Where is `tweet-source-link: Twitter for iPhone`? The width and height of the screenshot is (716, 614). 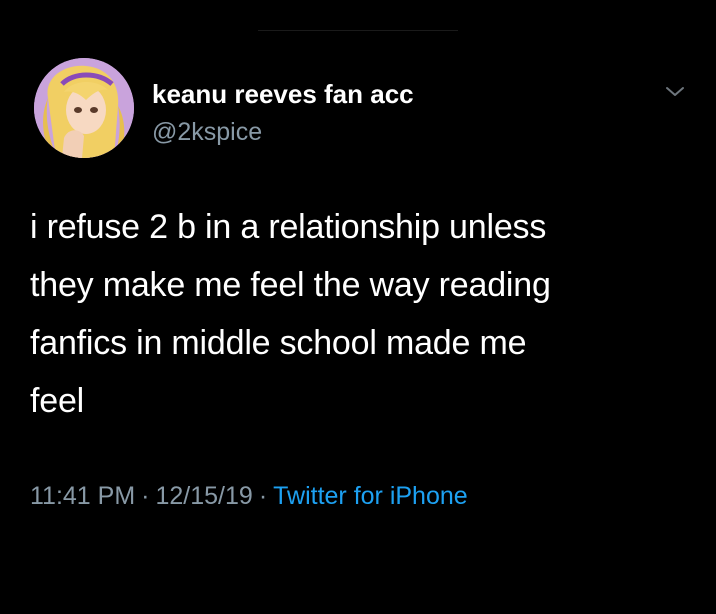
tweet-source-link: Twitter for iPhone is located at coordinates (370, 496).